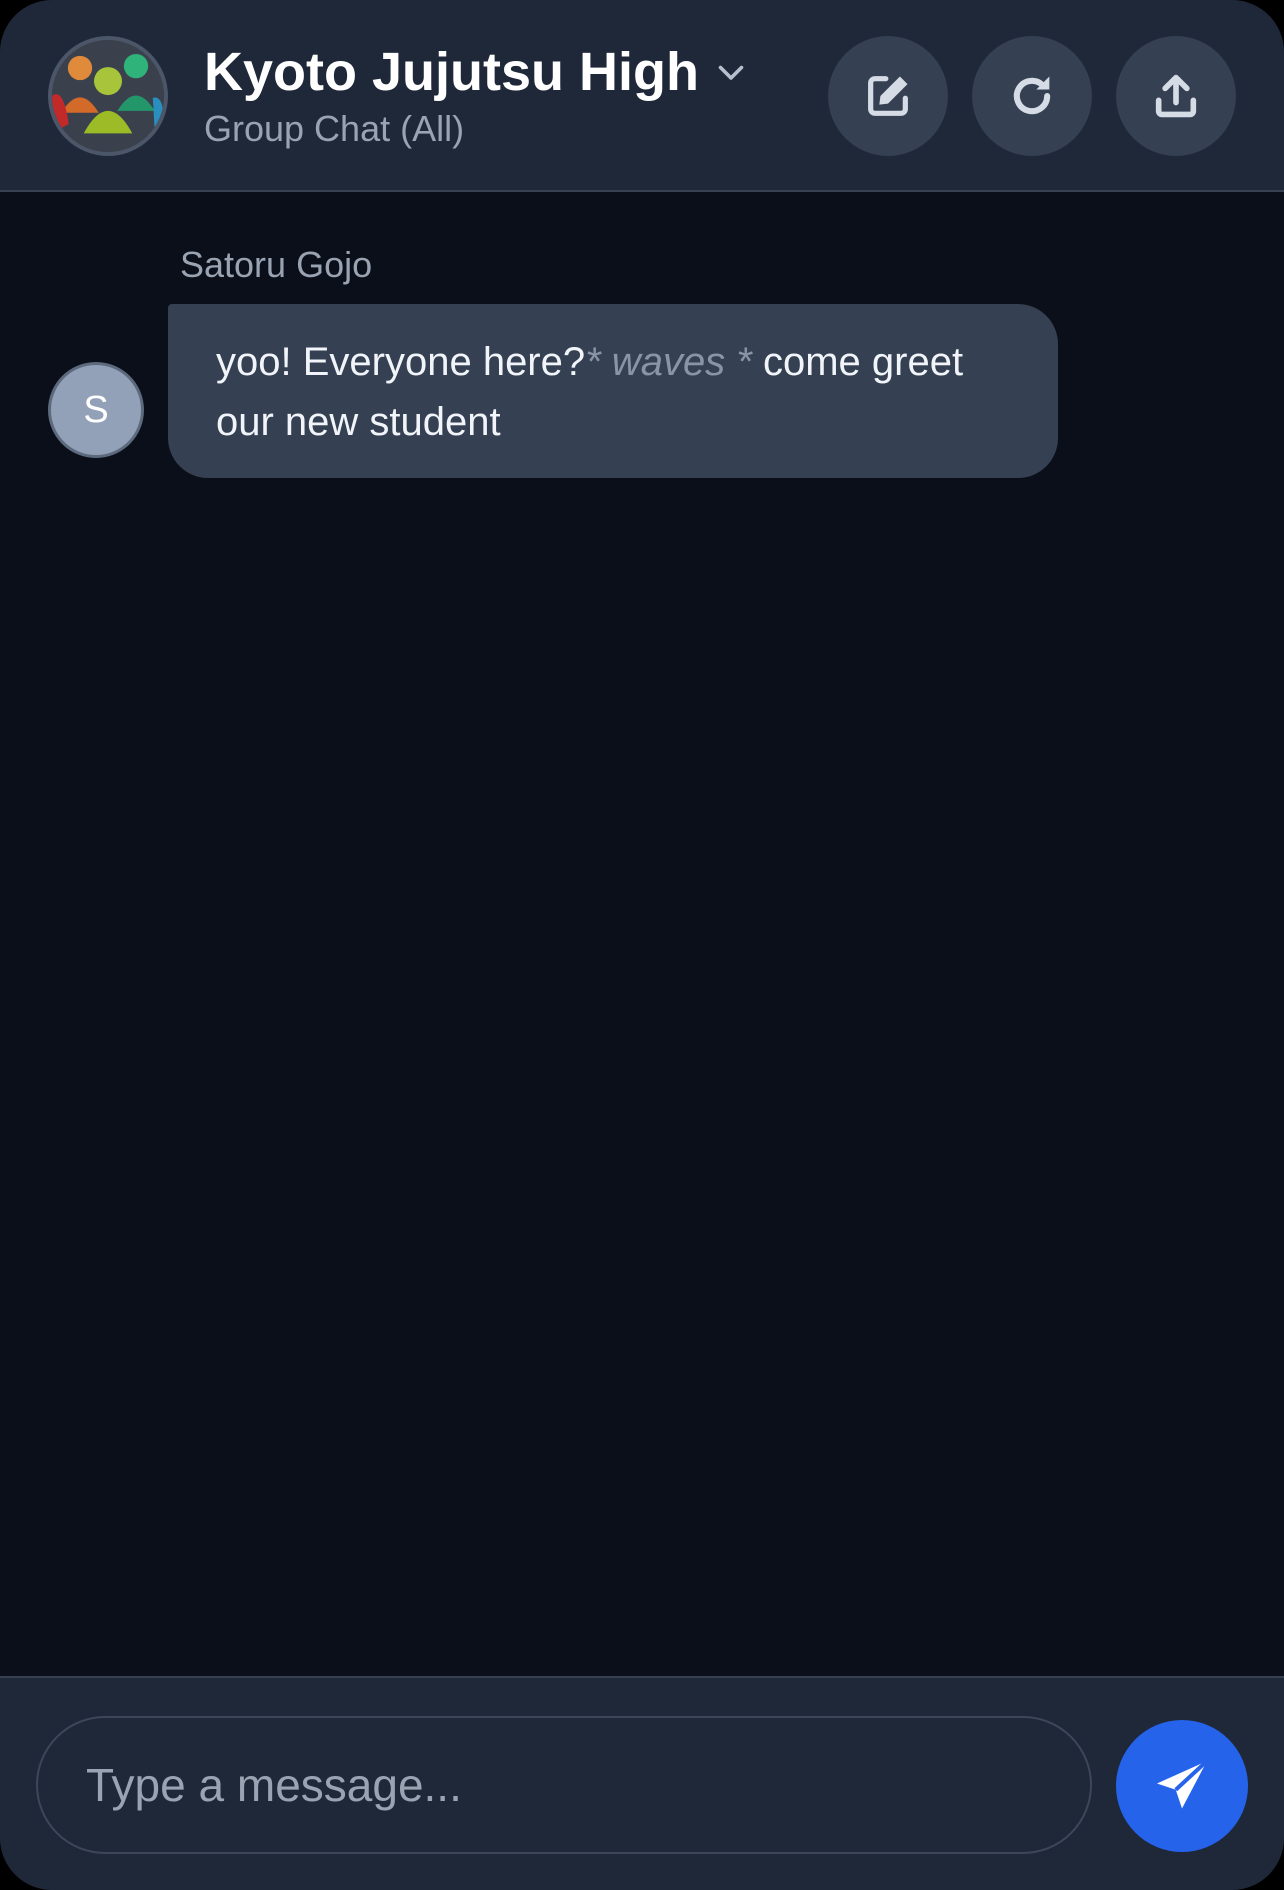 The width and height of the screenshot is (1284, 1890). I want to click on send-icon, so click(1183, 1784).